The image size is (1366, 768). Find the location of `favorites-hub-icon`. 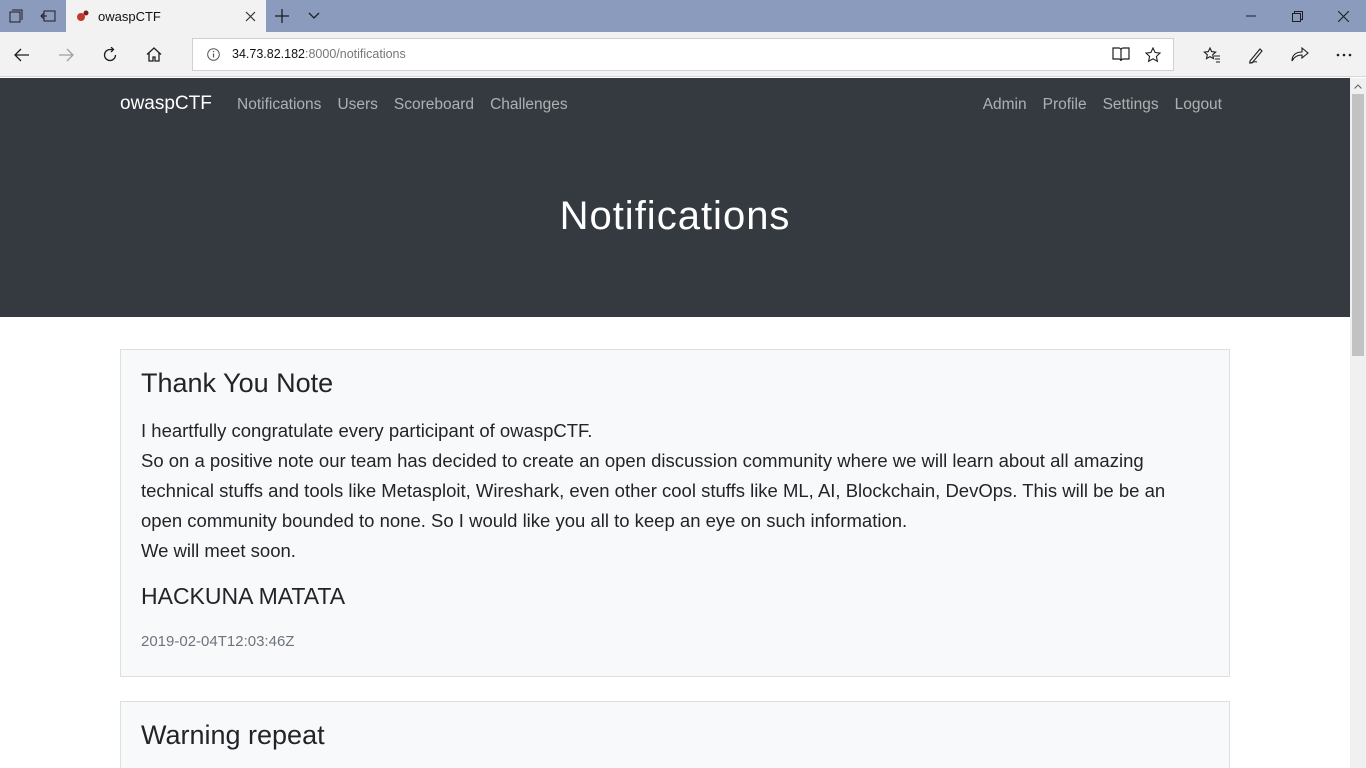

favorites-hub-icon is located at coordinates (1212, 54).